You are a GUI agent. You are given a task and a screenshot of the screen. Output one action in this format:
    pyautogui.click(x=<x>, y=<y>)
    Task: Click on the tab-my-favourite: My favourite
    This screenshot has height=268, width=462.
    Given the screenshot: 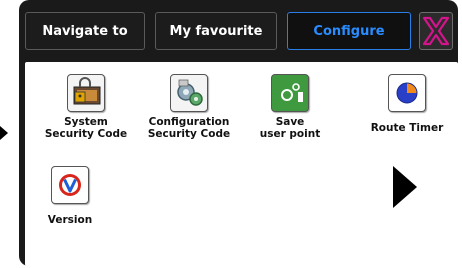 What is the action you would take?
    pyautogui.click(x=216, y=31)
    